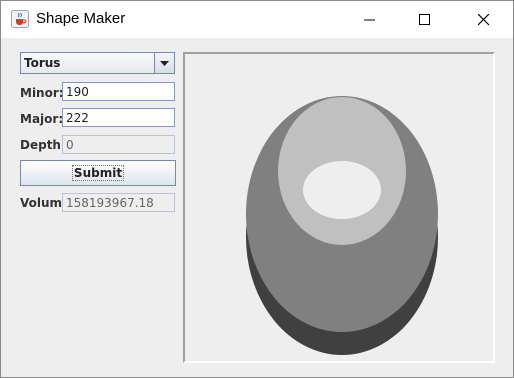  I want to click on shape-select: Torus, so click(97, 63).